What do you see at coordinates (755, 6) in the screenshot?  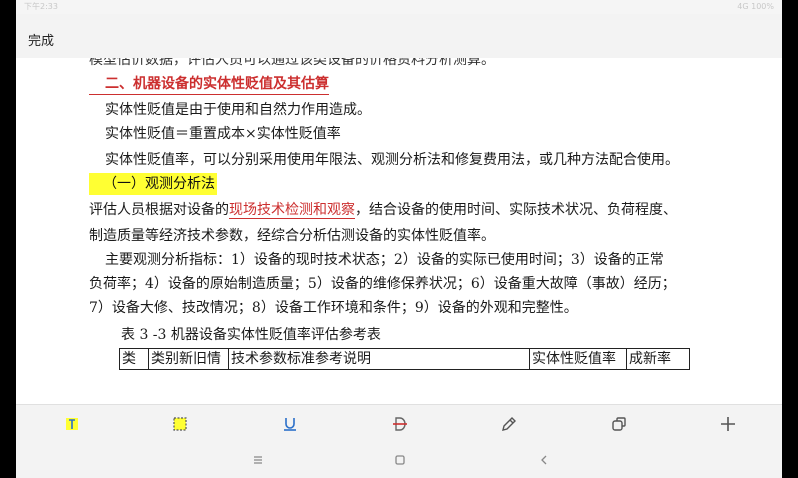 I see `status-indicators: 4G 100%` at bounding box center [755, 6].